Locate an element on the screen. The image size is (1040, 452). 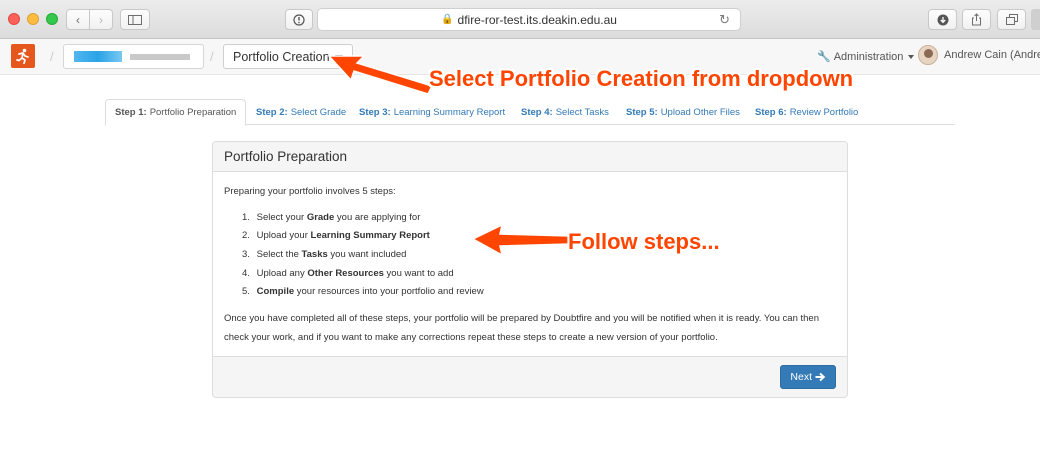
url-text: dfire-ror-test.its.deakin.edu.au is located at coordinates (537, 19).